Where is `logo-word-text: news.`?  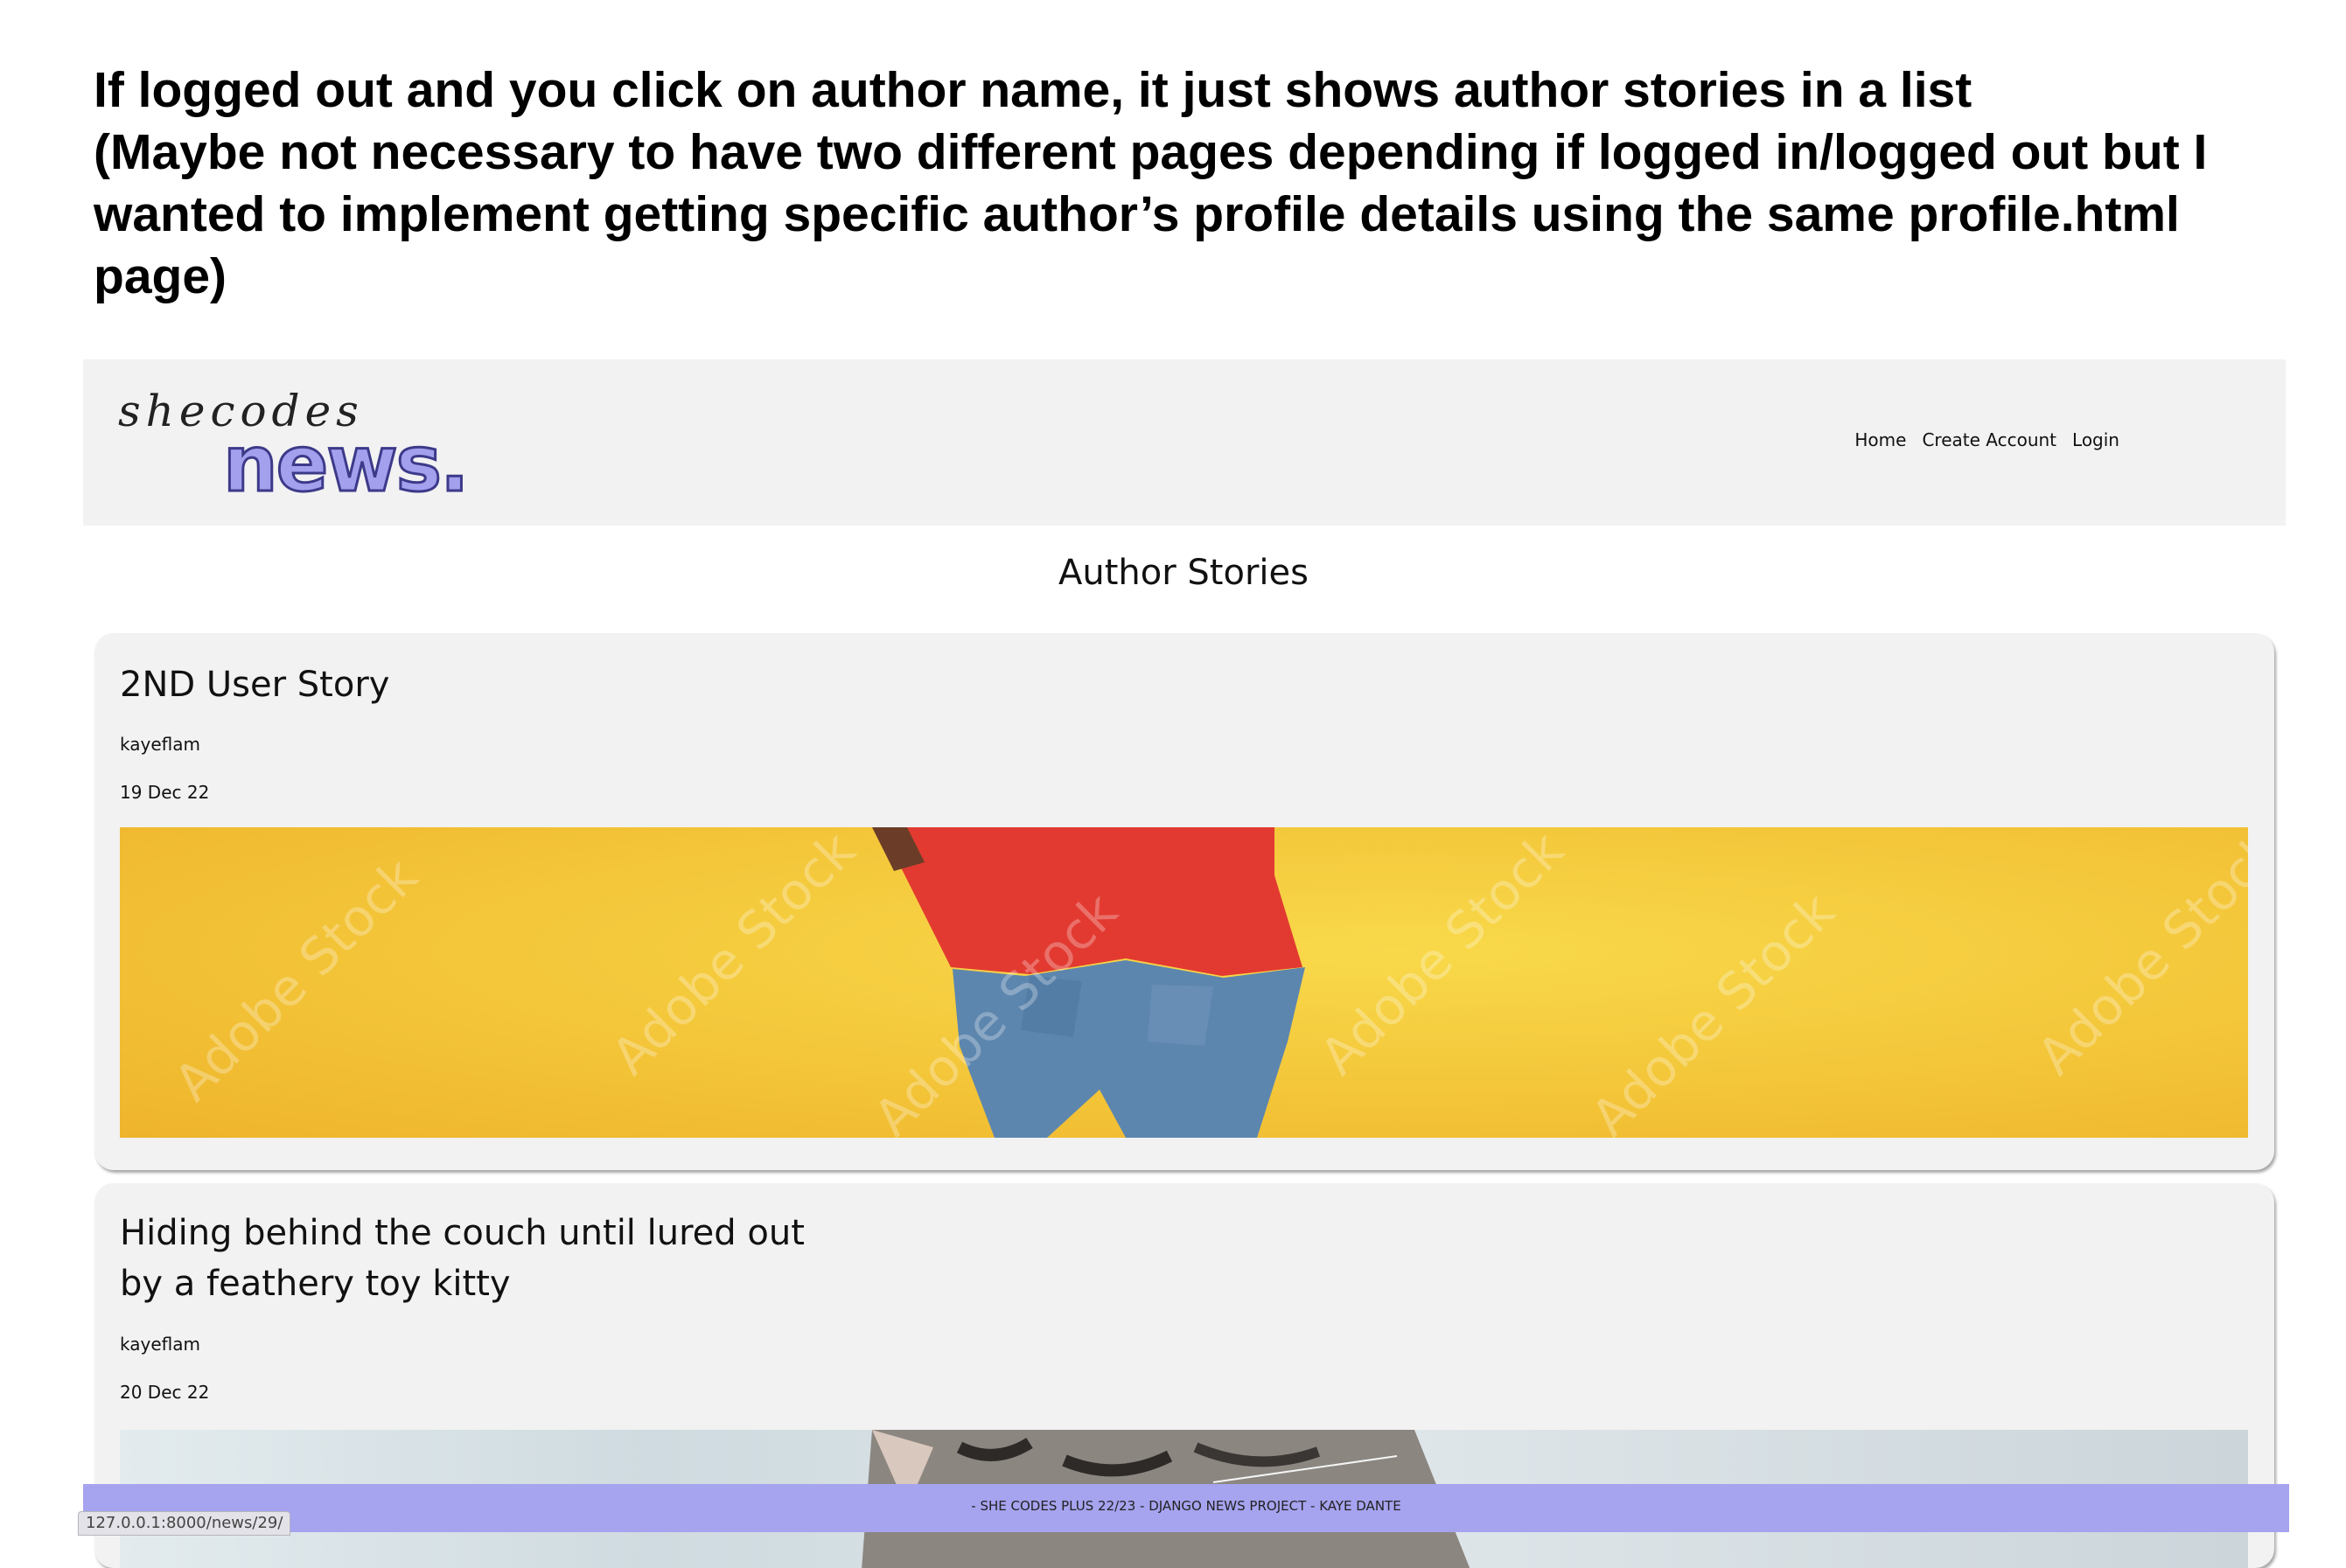 logo-word-text: news. is located at coordinates (345, 464).